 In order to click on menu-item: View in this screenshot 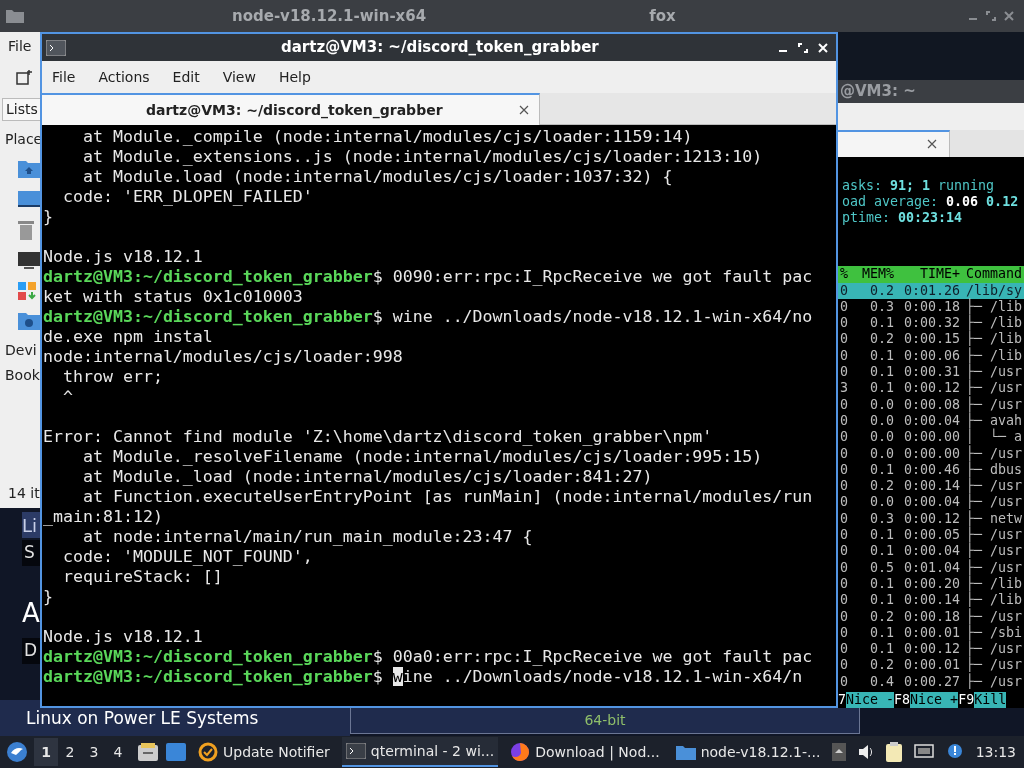, I will do `click(239, 77)`.